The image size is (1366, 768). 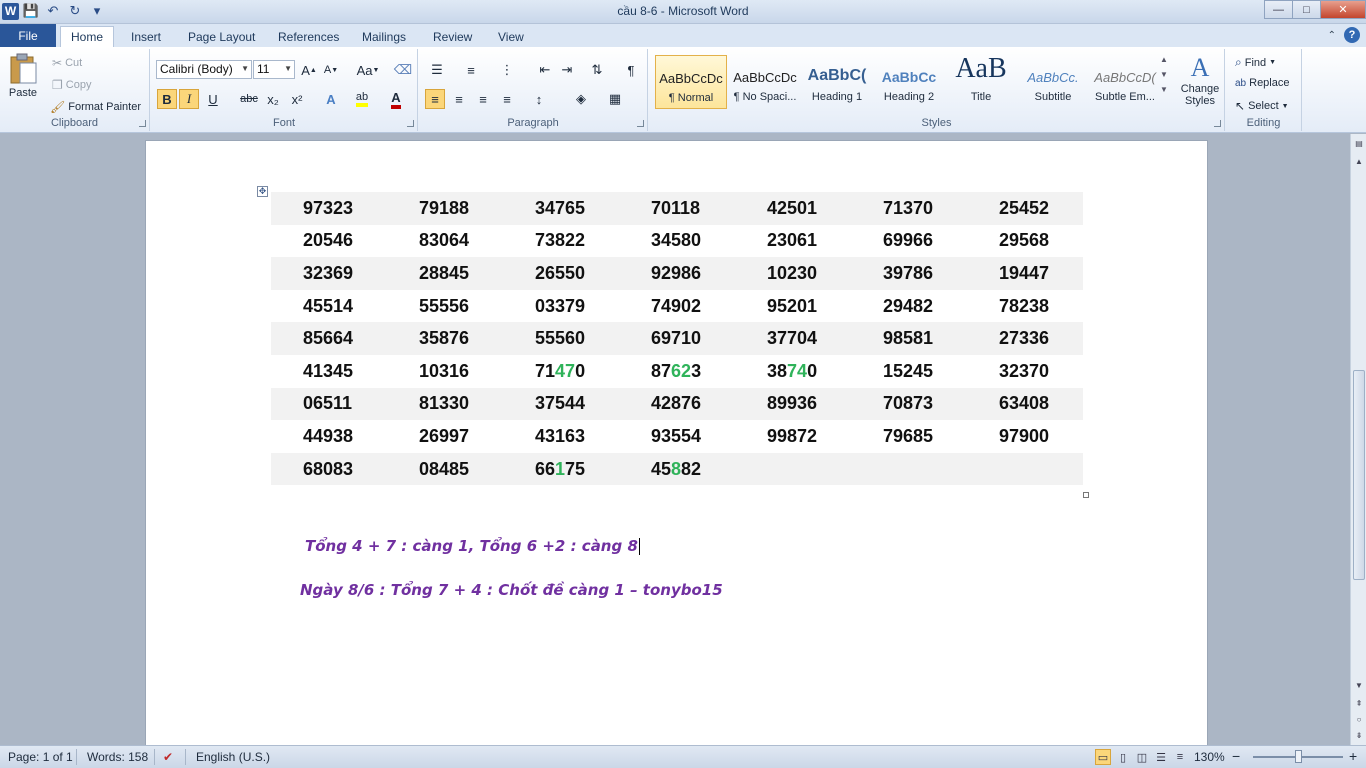 I want to click on table-cell: 43163, so click(x=561, y=436).